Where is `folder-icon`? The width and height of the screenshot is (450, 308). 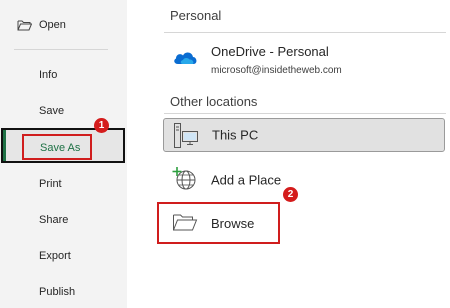 folder-icon is located at coordinates (185, 222).